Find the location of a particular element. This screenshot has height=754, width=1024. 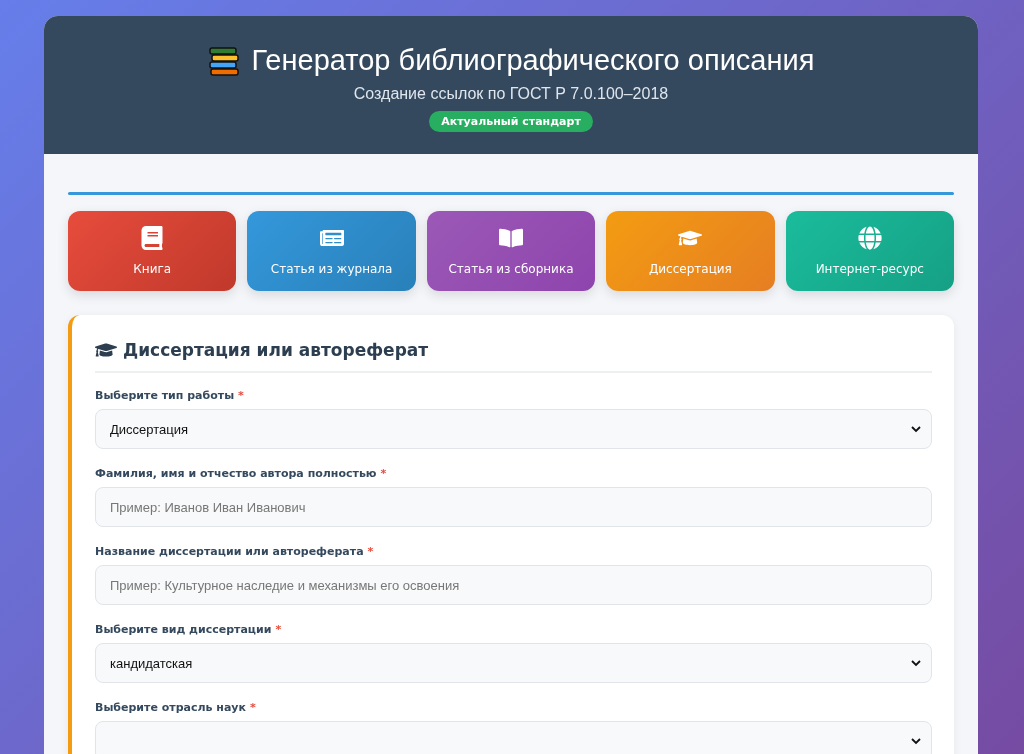

page-title: Генератор библиографического описания is located at coordinates (533, 60).